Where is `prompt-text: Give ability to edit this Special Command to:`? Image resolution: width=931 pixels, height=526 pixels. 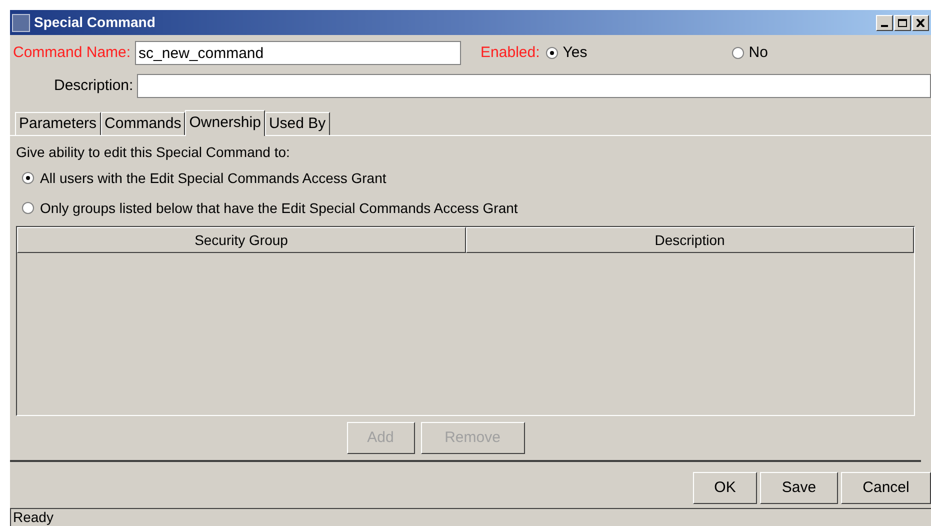
prompt-text: Give ability to edit this Special Command to: is located at coordinates (153, 152).